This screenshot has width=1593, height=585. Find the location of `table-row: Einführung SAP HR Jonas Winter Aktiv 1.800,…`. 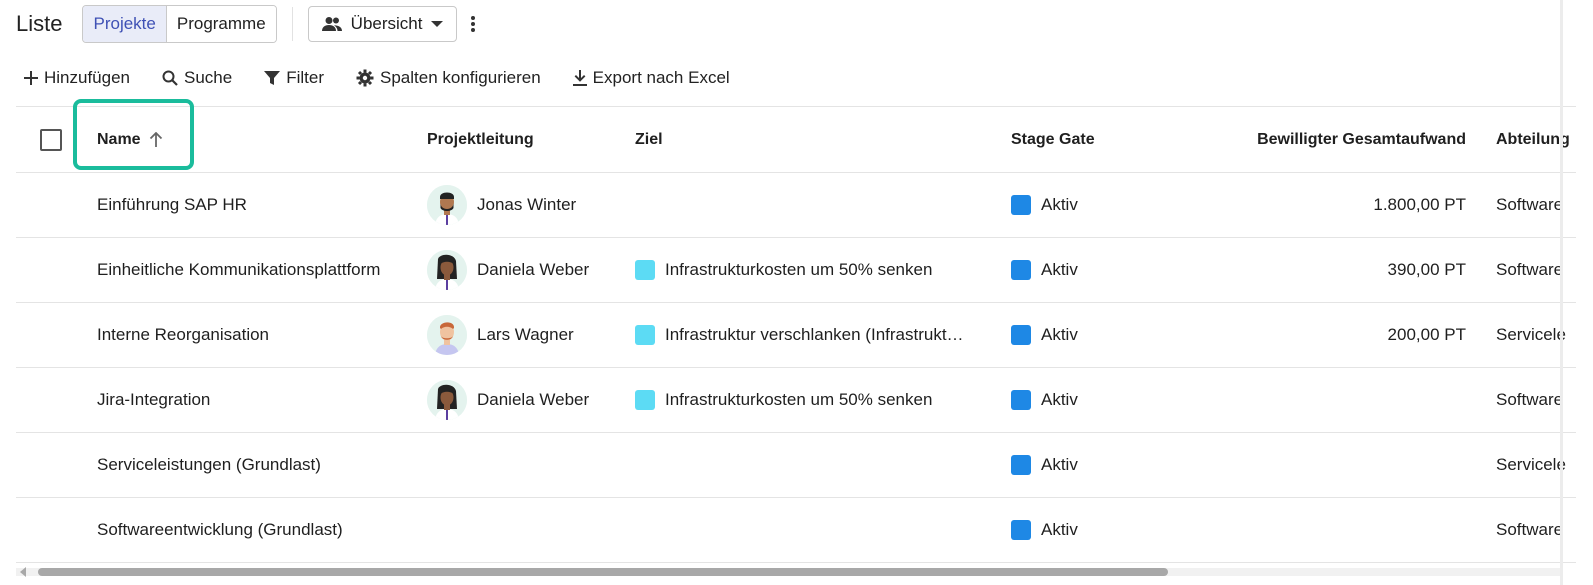

table-row: Einführung SAP HR Jonas Winter Aktiv 1.800,… is located at coordinates (796, 205).